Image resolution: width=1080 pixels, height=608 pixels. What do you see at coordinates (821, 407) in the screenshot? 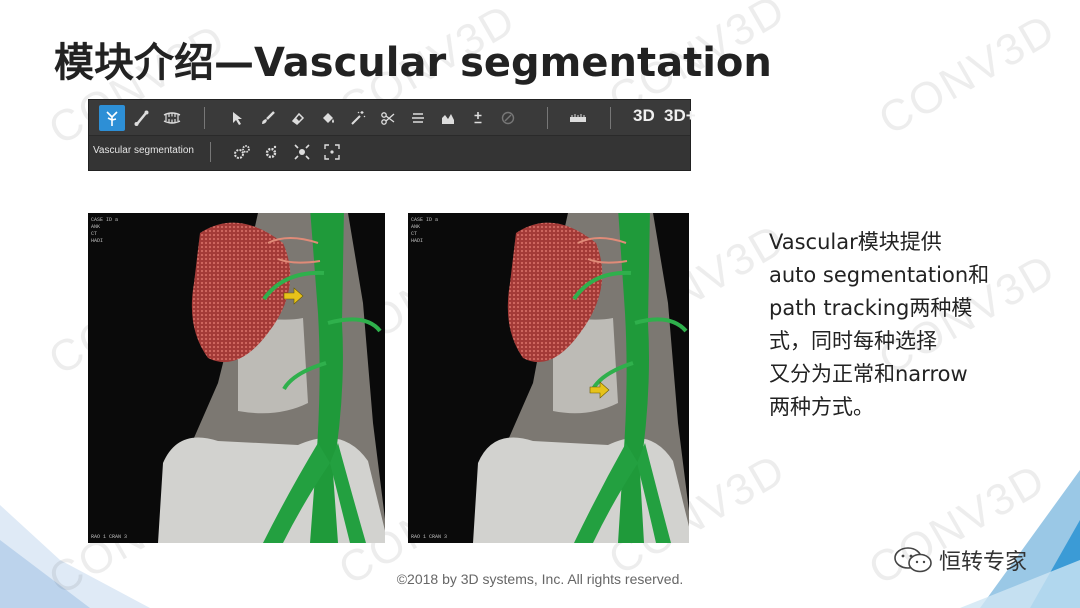
I see `description-line: 两种方式。` at bounding box center [821, 407].